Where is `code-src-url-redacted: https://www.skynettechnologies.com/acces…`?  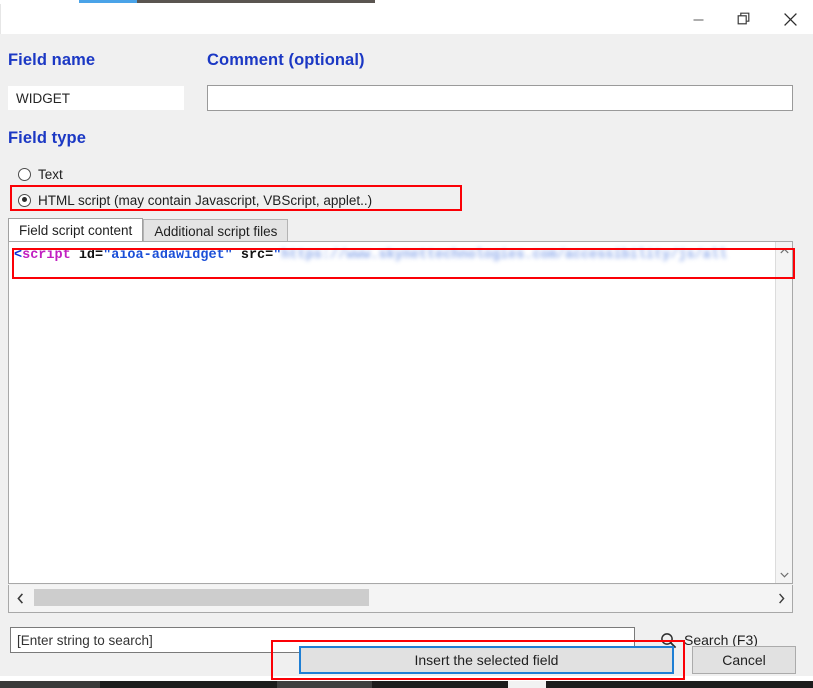 code-src-url-redacted: https://www.skynettechnologies.com/acces… is located at coordinates (504, 255).